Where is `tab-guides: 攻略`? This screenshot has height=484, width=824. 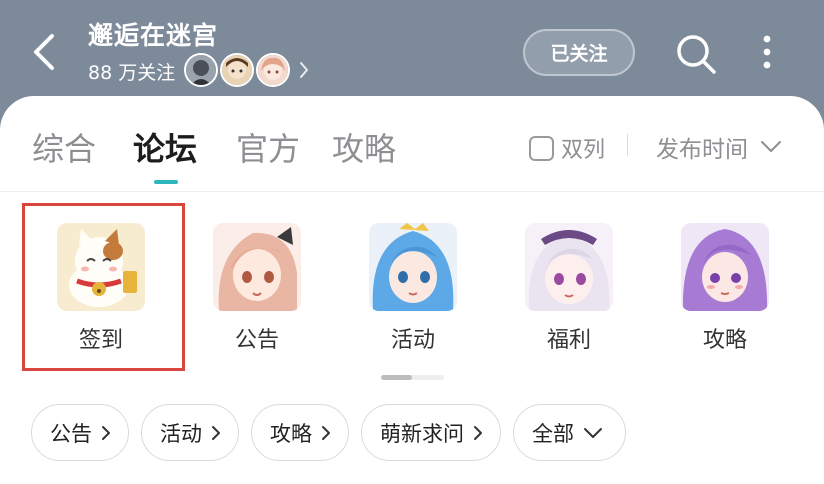
tab-guides: 攻略 is located at coordinates (364, 147).